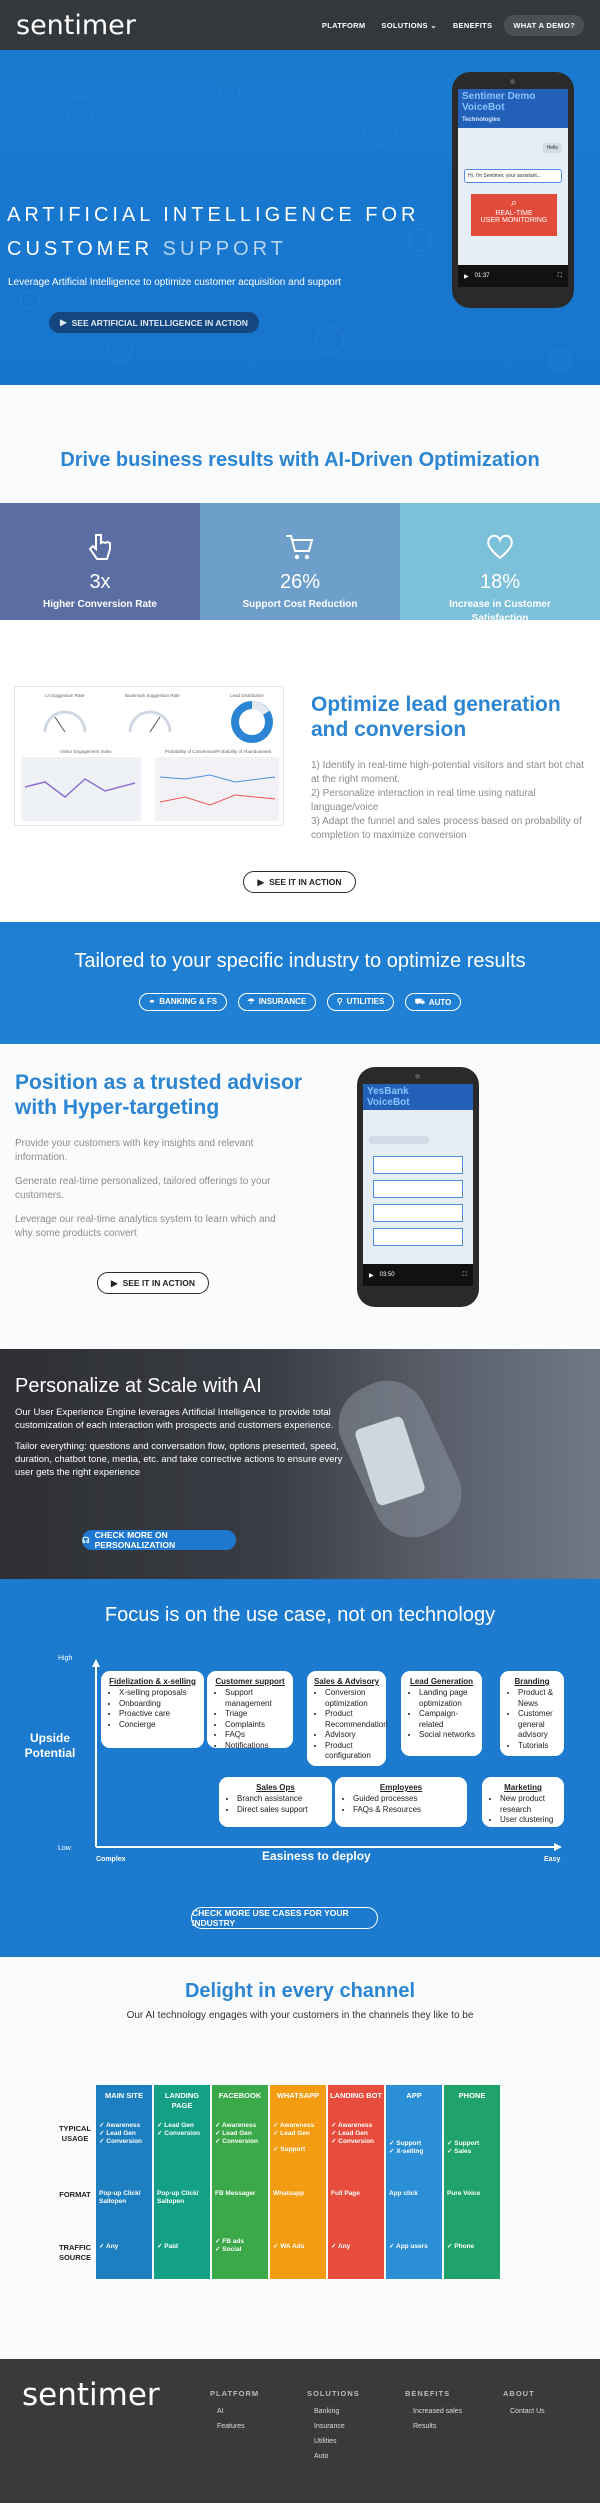  Describe the element at coordinates (437, 2411) in the screenshot. I see `footer-link: Increased sales` at that location.